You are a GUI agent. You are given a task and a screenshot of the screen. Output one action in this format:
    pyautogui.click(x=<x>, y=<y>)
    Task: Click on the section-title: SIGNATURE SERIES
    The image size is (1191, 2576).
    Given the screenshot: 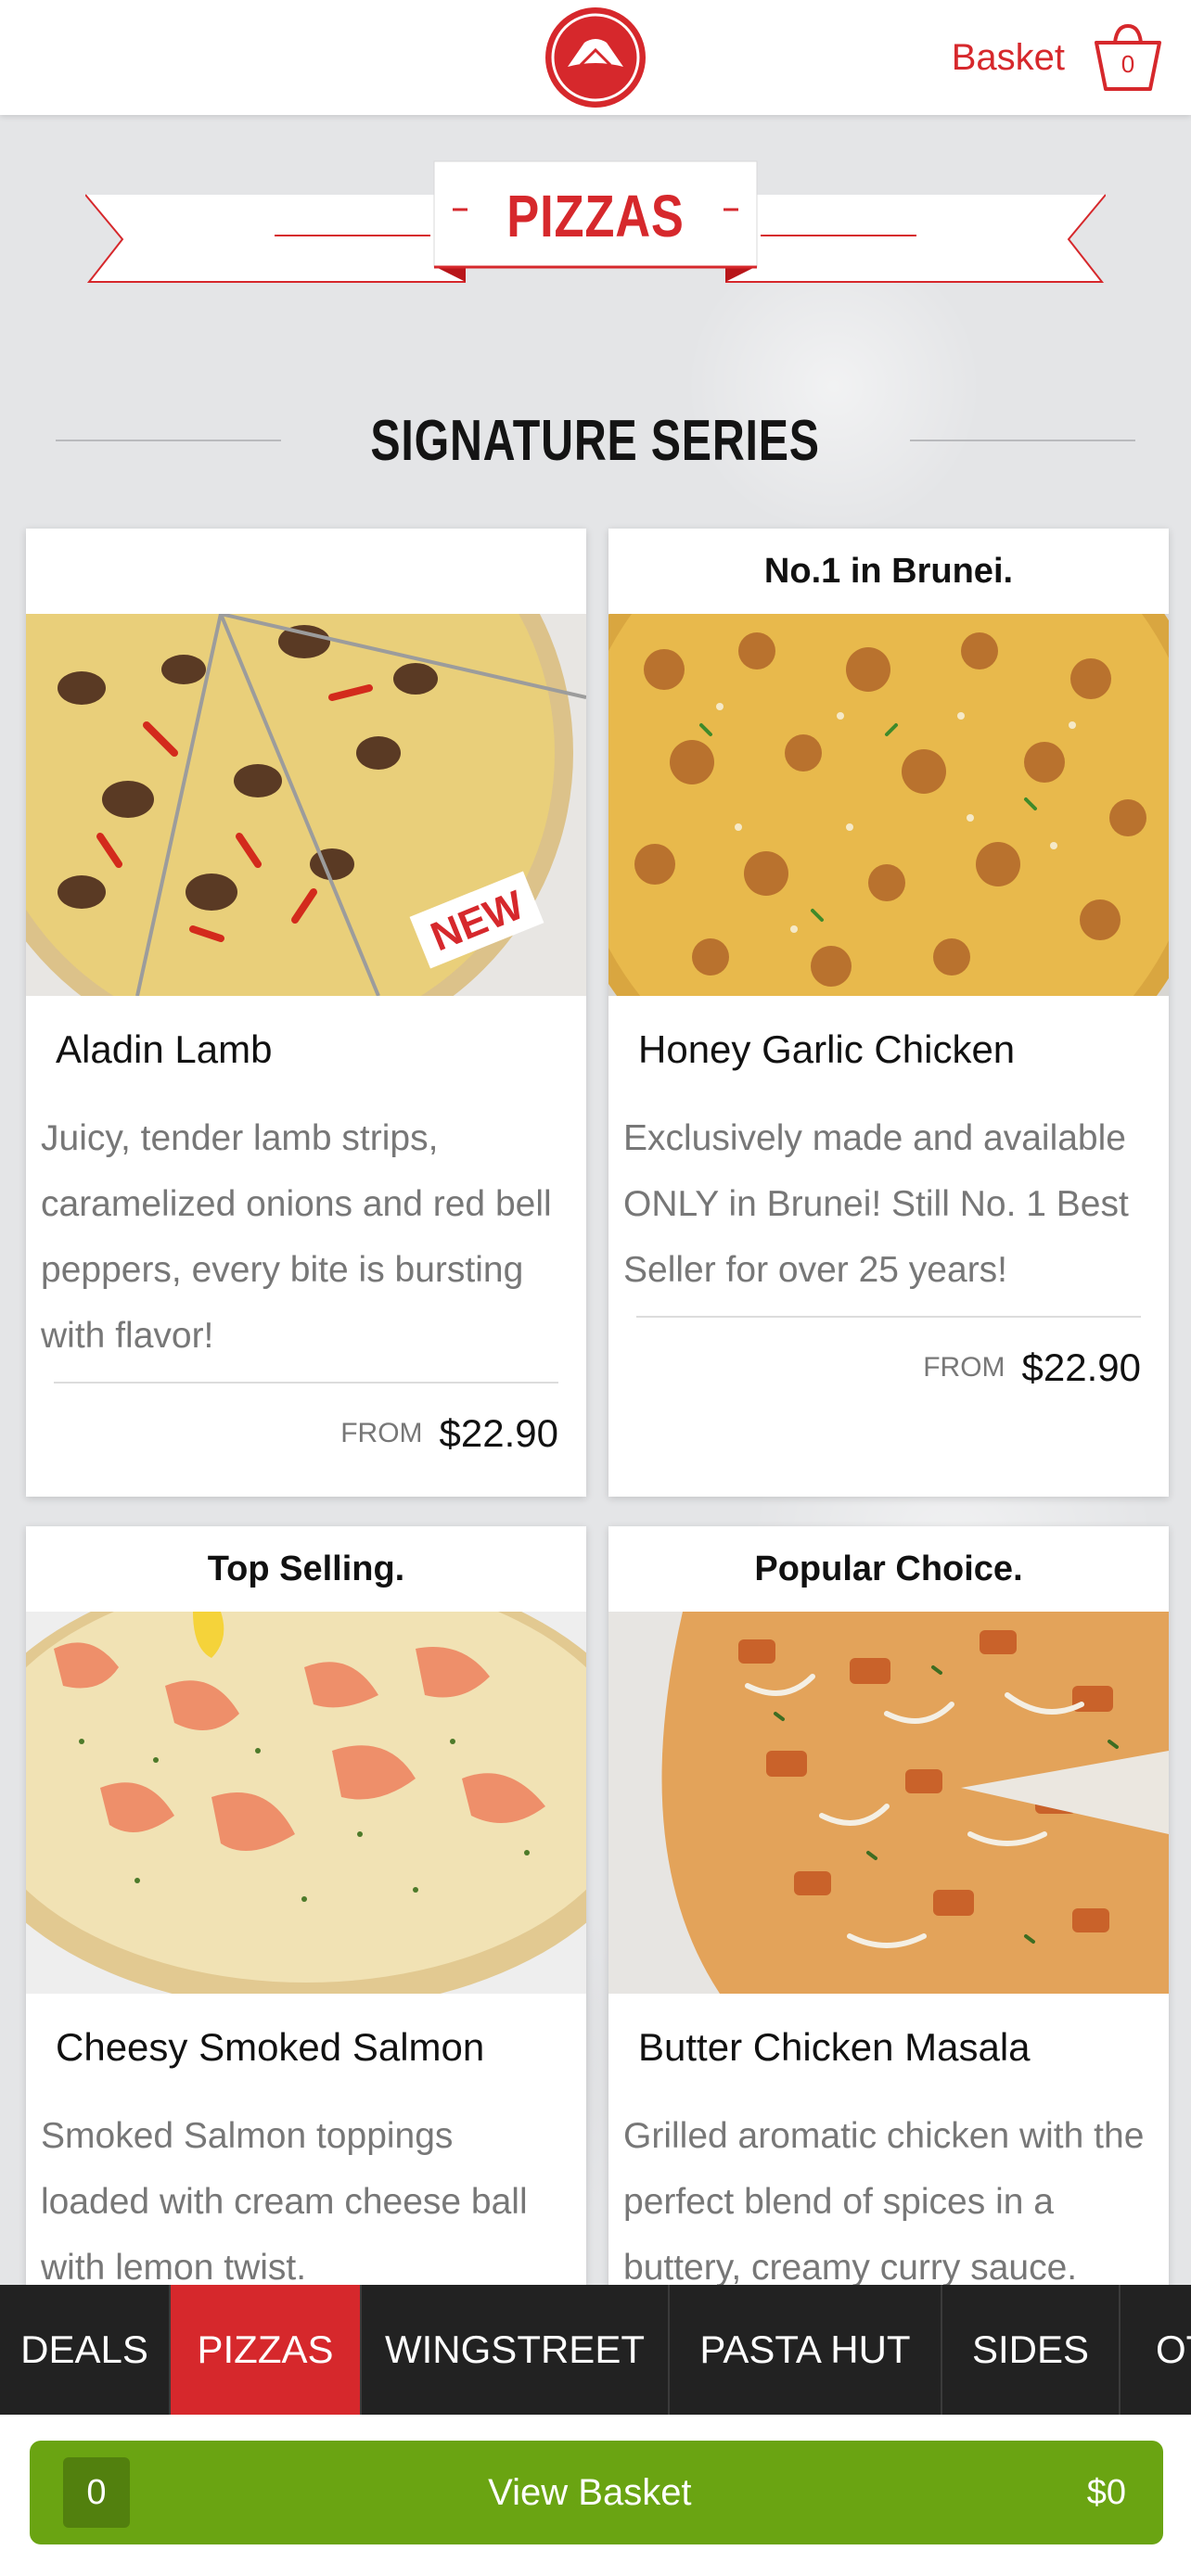 What is the action you would take?
    pyautogui.click(x=595, y=440)
    